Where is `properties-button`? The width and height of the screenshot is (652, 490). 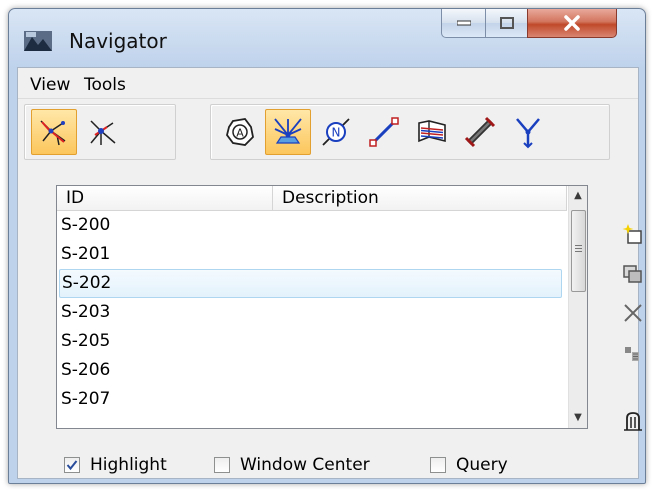
properties-button is located at coordinates (633, 353).